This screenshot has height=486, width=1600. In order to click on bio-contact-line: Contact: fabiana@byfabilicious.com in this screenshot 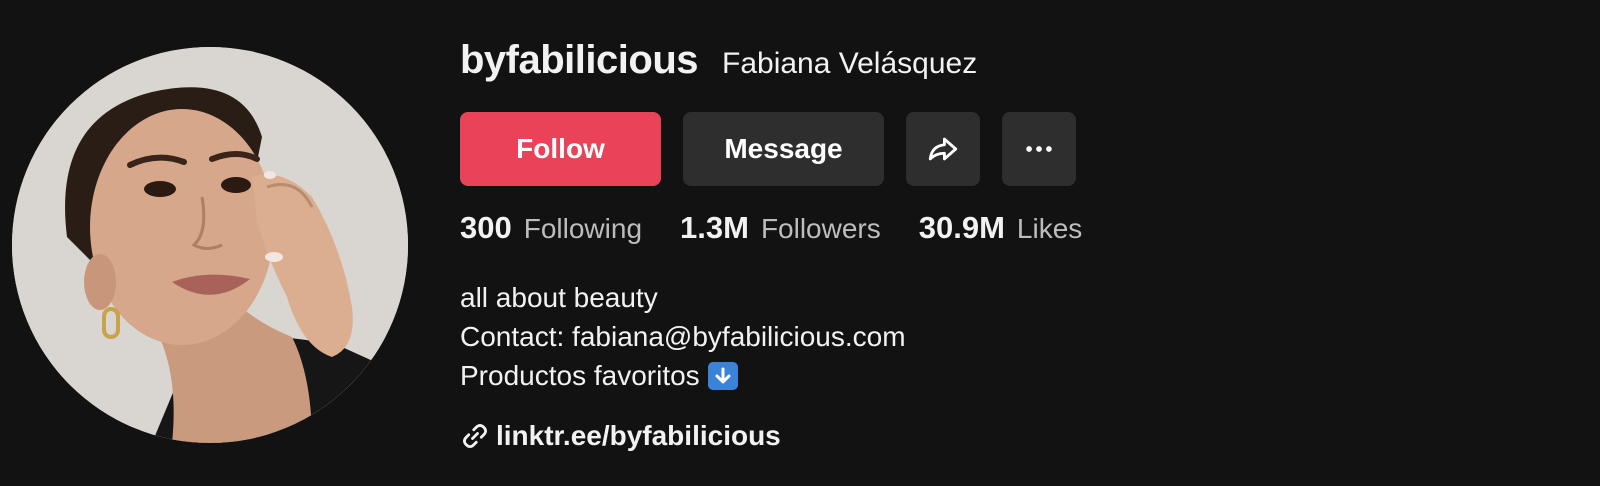, I will do `click(683, 336)`.